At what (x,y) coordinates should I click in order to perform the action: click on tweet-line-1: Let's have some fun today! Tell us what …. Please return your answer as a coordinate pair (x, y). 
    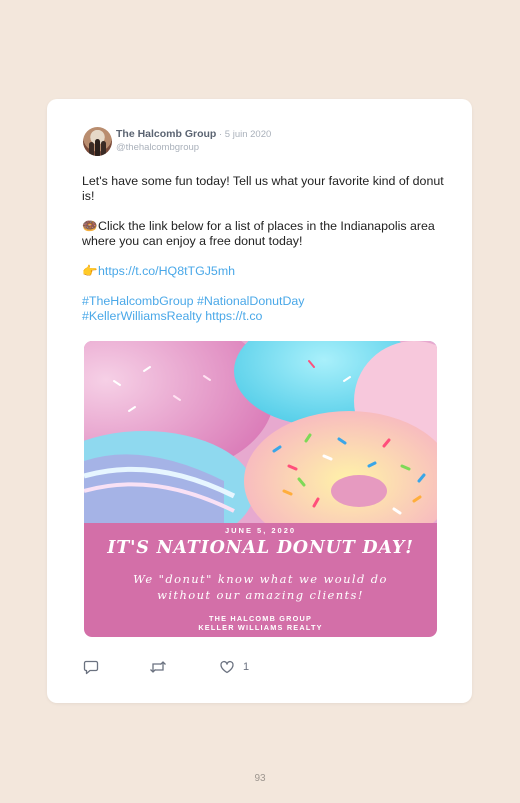
    Looking at the image, I should click on (263, 188).